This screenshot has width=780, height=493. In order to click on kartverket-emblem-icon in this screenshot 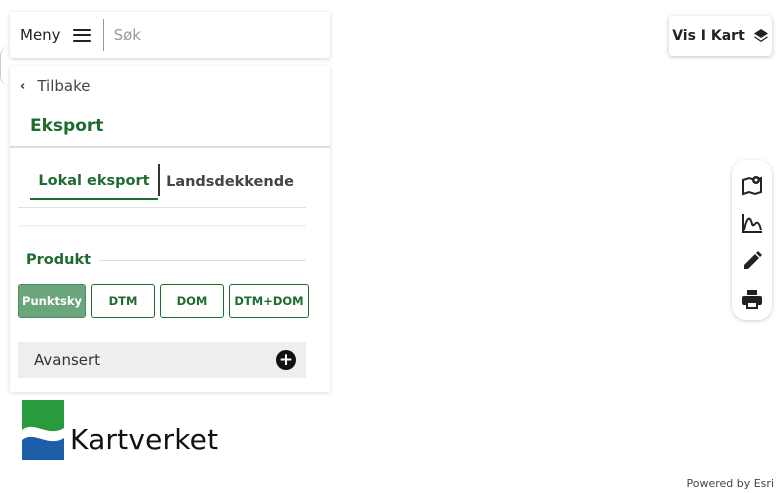, I will do `click(43, 430)`.